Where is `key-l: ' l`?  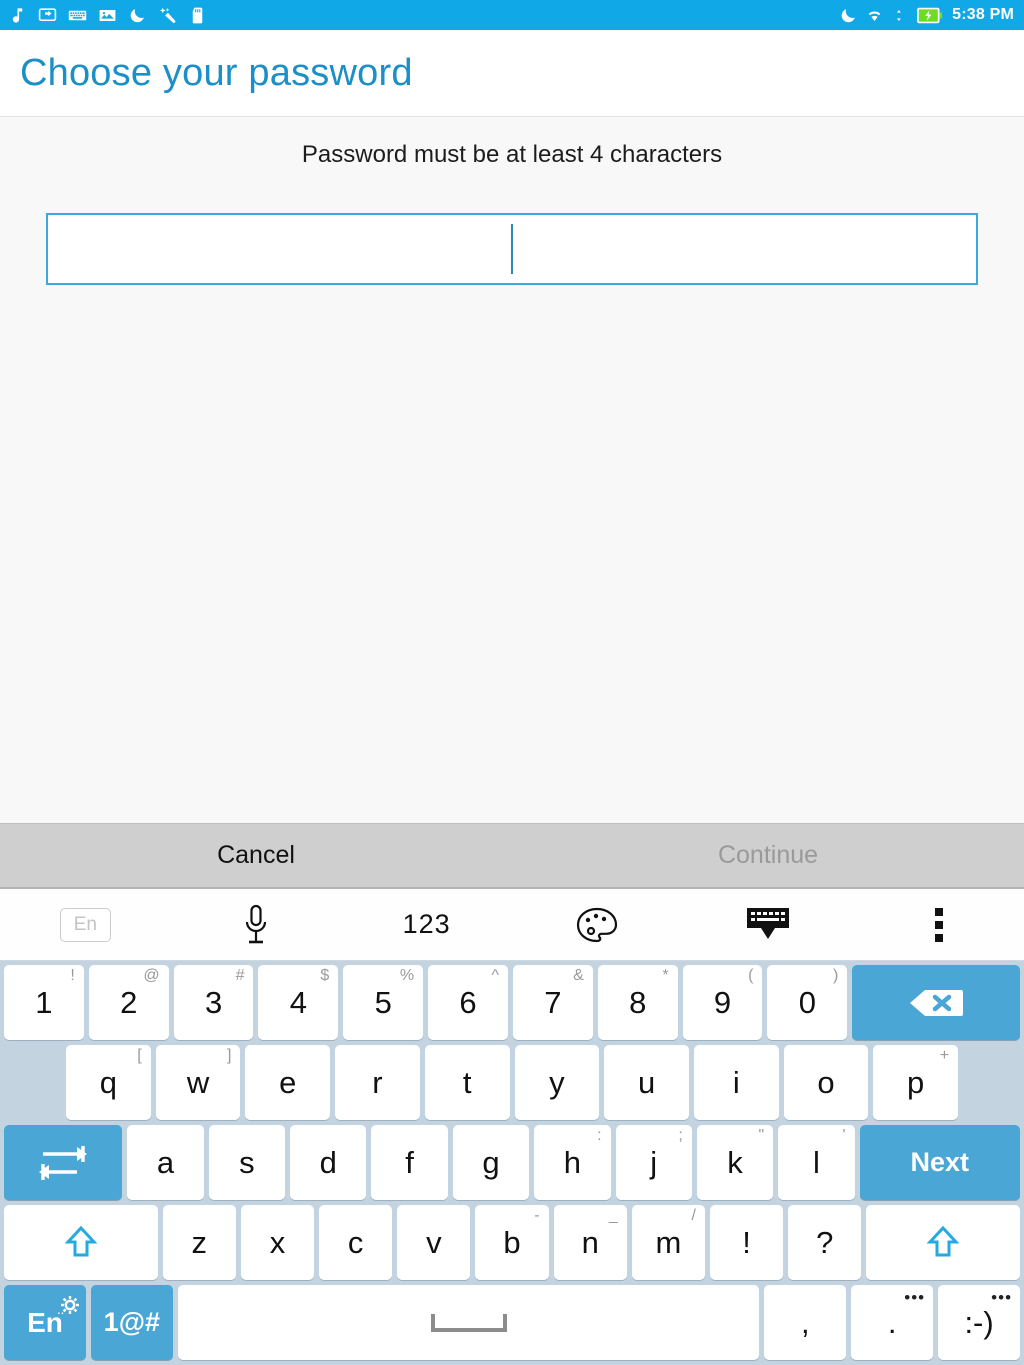
key-l: ' l is located at coordinates (816, 1162).